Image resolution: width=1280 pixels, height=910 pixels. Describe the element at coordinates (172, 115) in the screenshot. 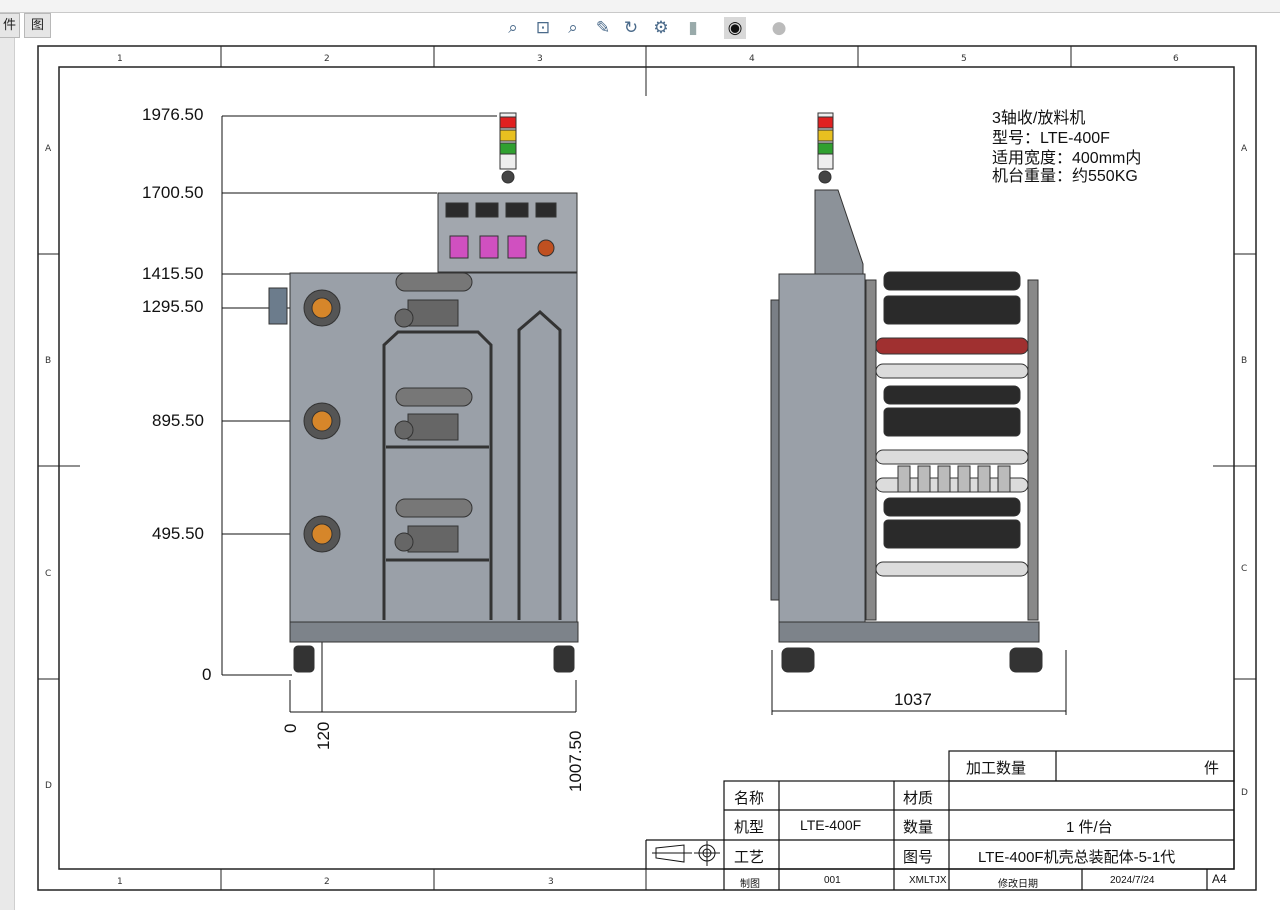

I see `dim-height-total: 1976.50` at that location.